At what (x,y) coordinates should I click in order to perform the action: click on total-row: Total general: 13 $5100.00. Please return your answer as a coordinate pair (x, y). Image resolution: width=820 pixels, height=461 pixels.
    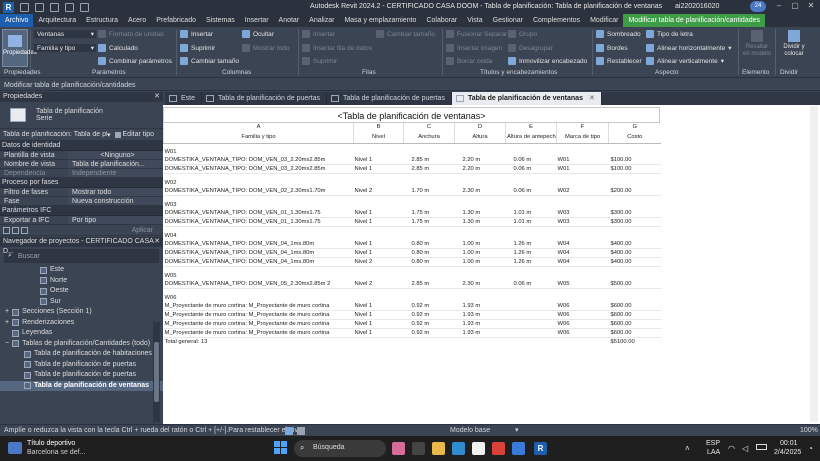
    Looking at the image, I should click on (412, 341).